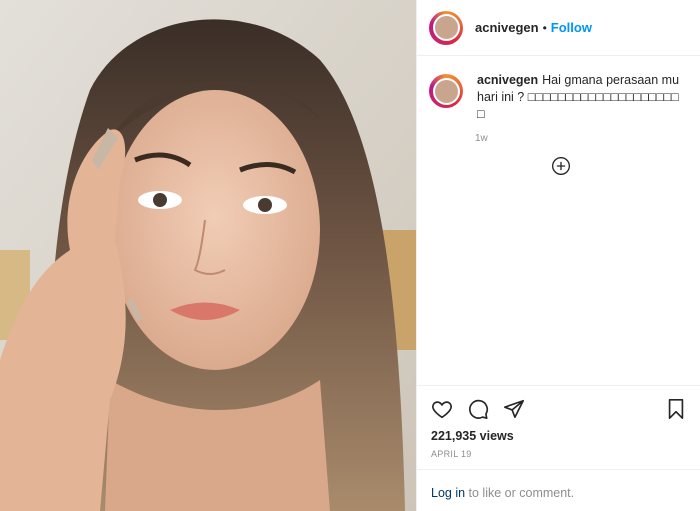 This screenshot has width=700, height=511. I want to click on comment-icon, so click(478, 411).